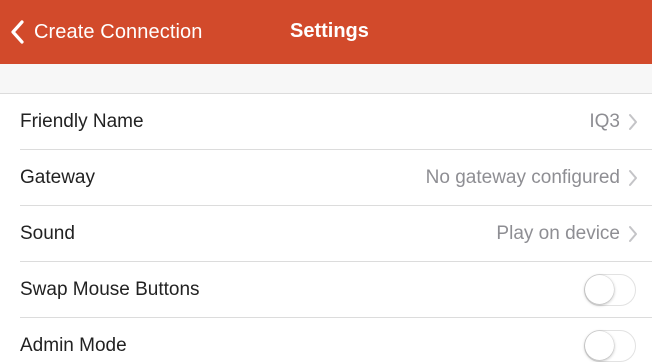 This screenshot has height=362, width=652. I want to click on admin-mode-label: Admin Mode, so click(73, 345).